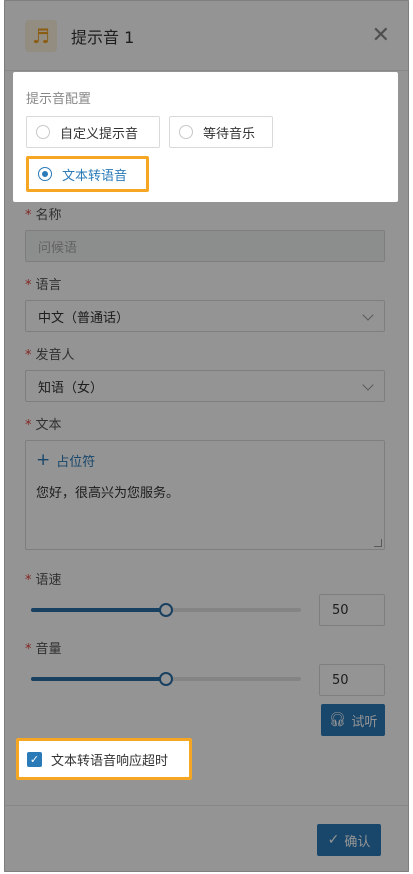 The image size is (413, 874). Describe the element at coordinates (206, 36) in the screenshot. I see `dialog-header: ♬ 提示音 1 ✕` at that location.